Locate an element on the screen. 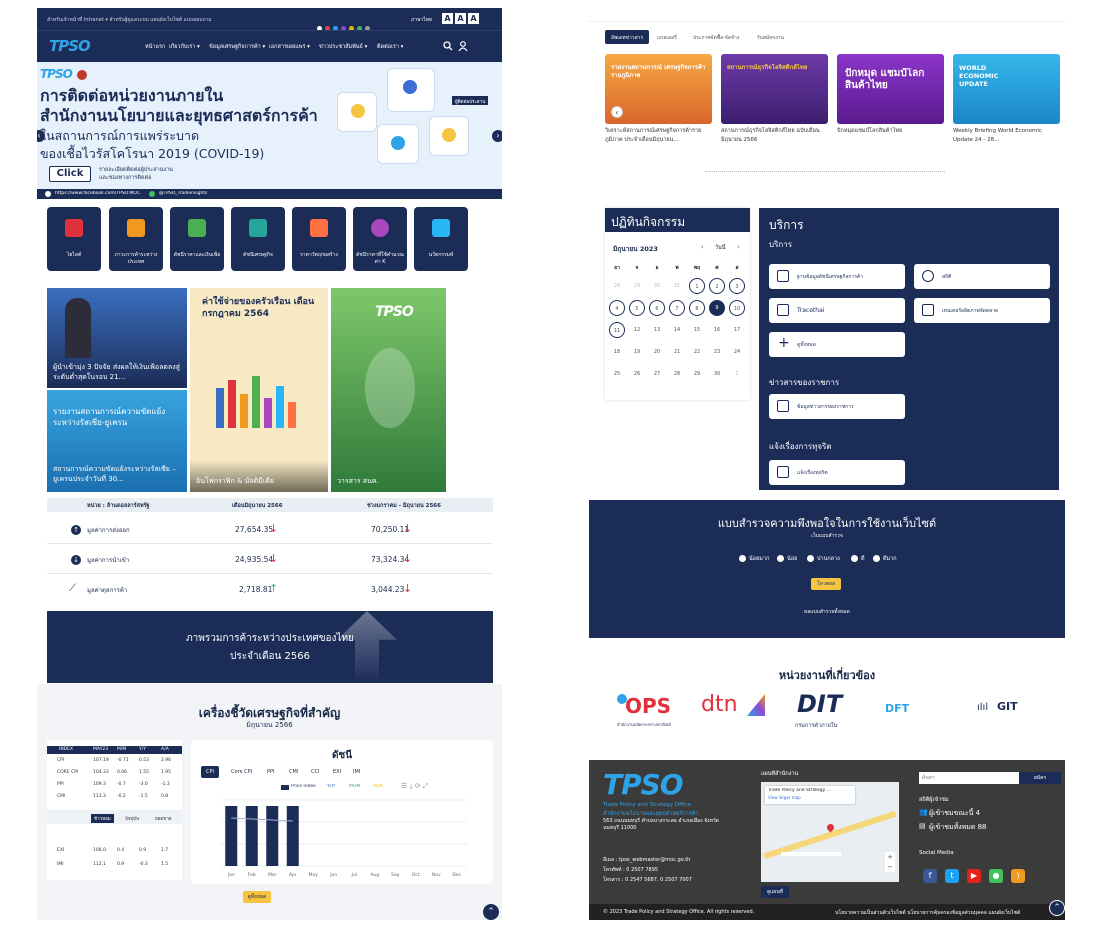 This screenshot has height=926, width=1094. calendar-today-button: วันนี้ is located at coordinates (720, 248).